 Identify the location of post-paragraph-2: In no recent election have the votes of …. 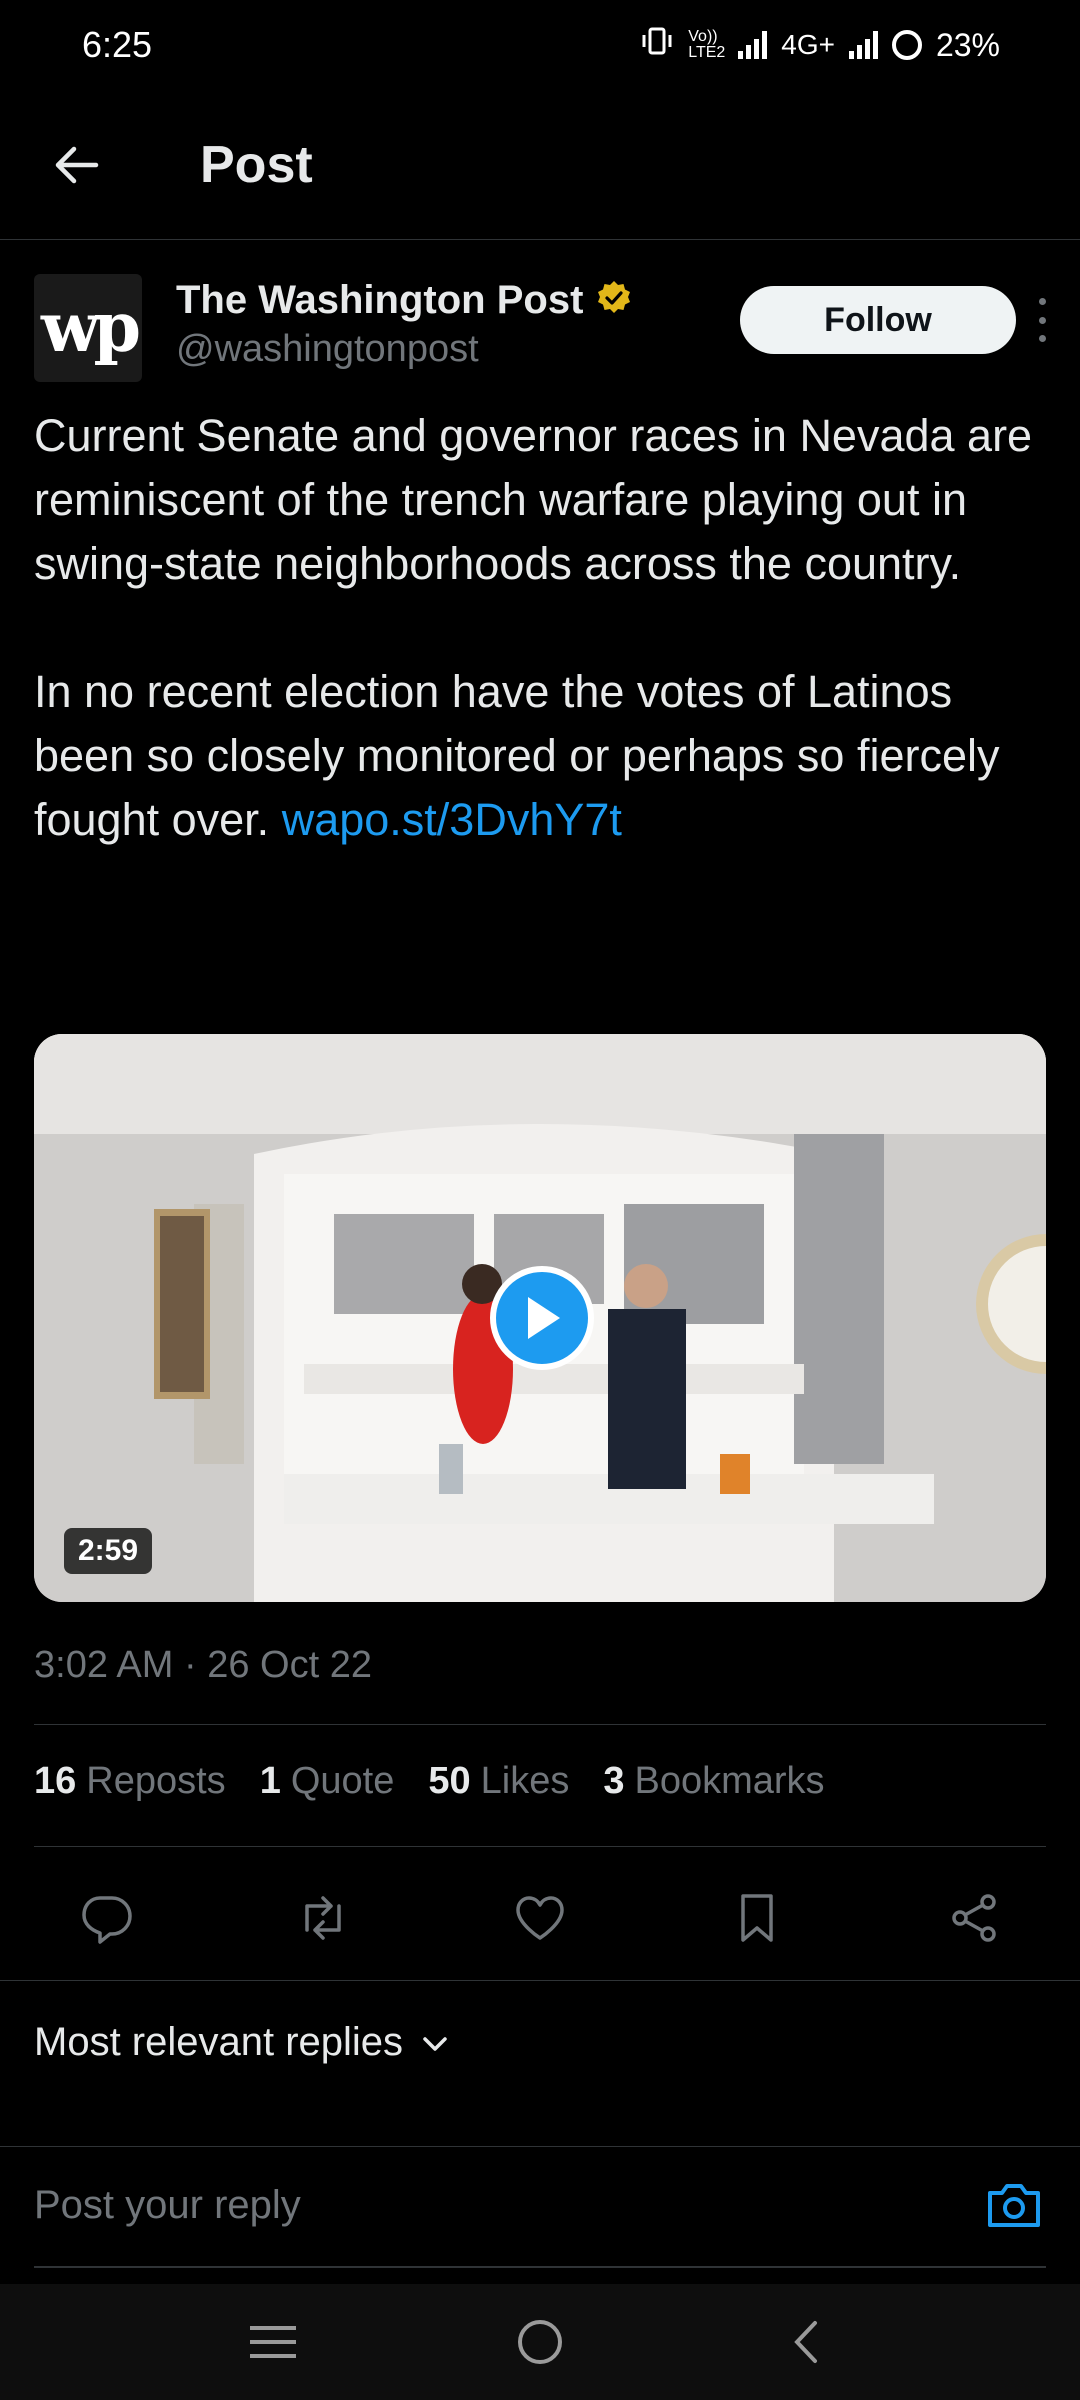
(544, 756).